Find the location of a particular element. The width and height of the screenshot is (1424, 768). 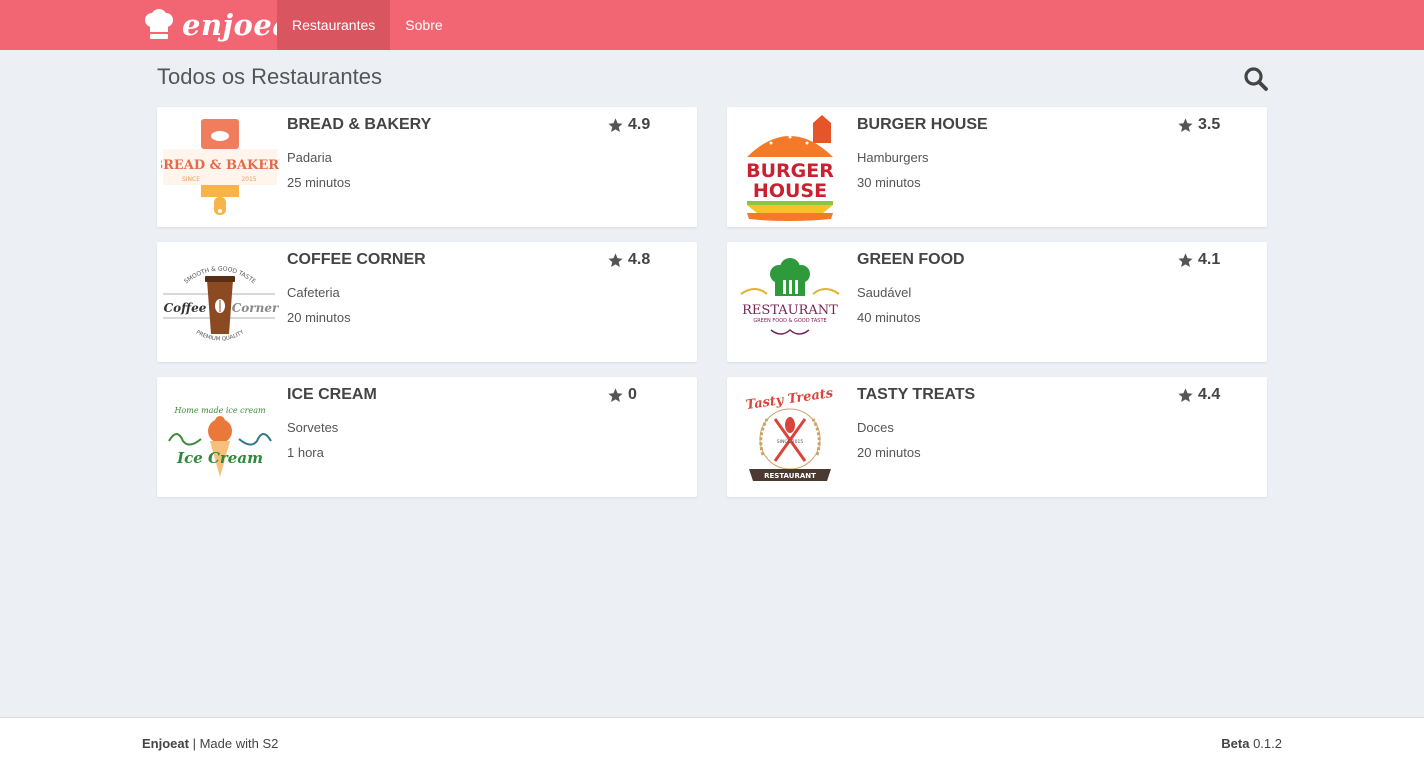

green-food-logo: RESTAURANT GREEN FOOD & GOOD TASTE is located at coordinates (790, 296).